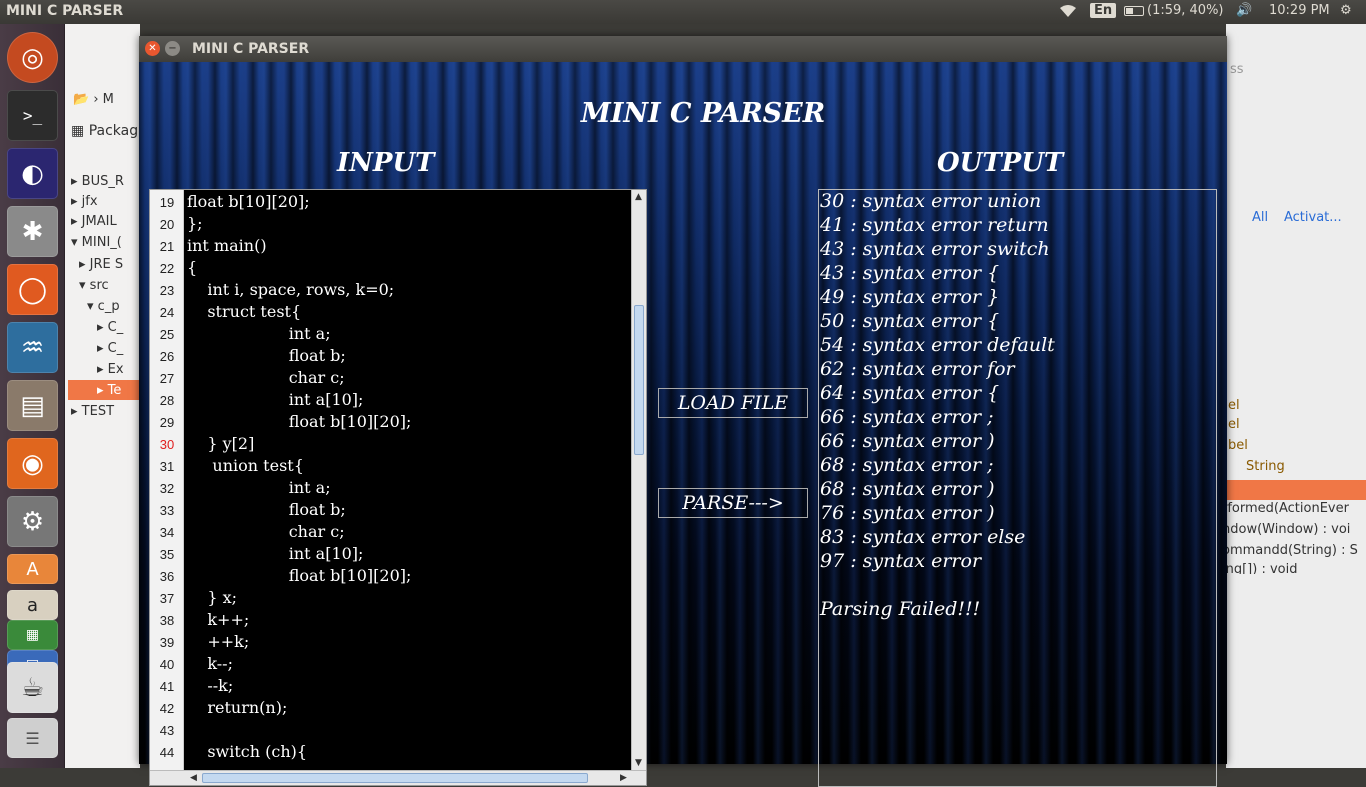 The height and width of the screenshot is (787, 1366). What do you see at coordinates (94, 221) in the screenshot?
I see `tree-item: ▸ JMAIL` at bounding box center [94, 221].